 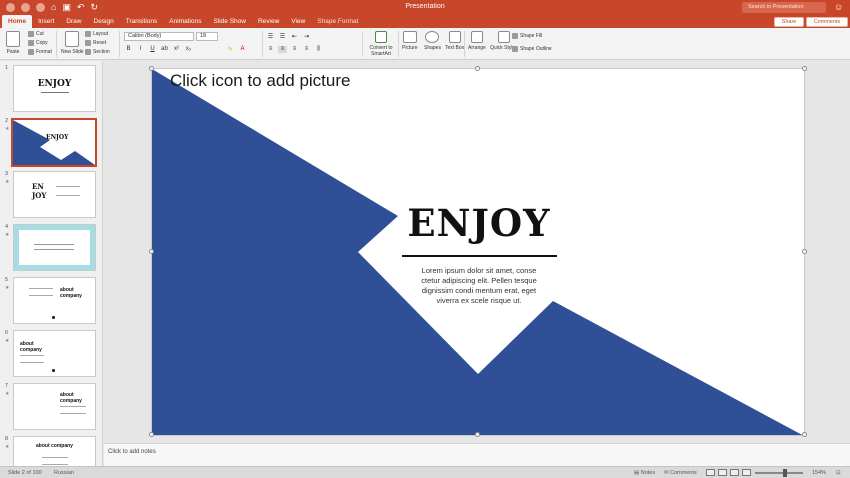 What do you see at coordinates (804, 68) in the screenshot?
I see `resize-handle-top-right` at bounding box center [804, 68].